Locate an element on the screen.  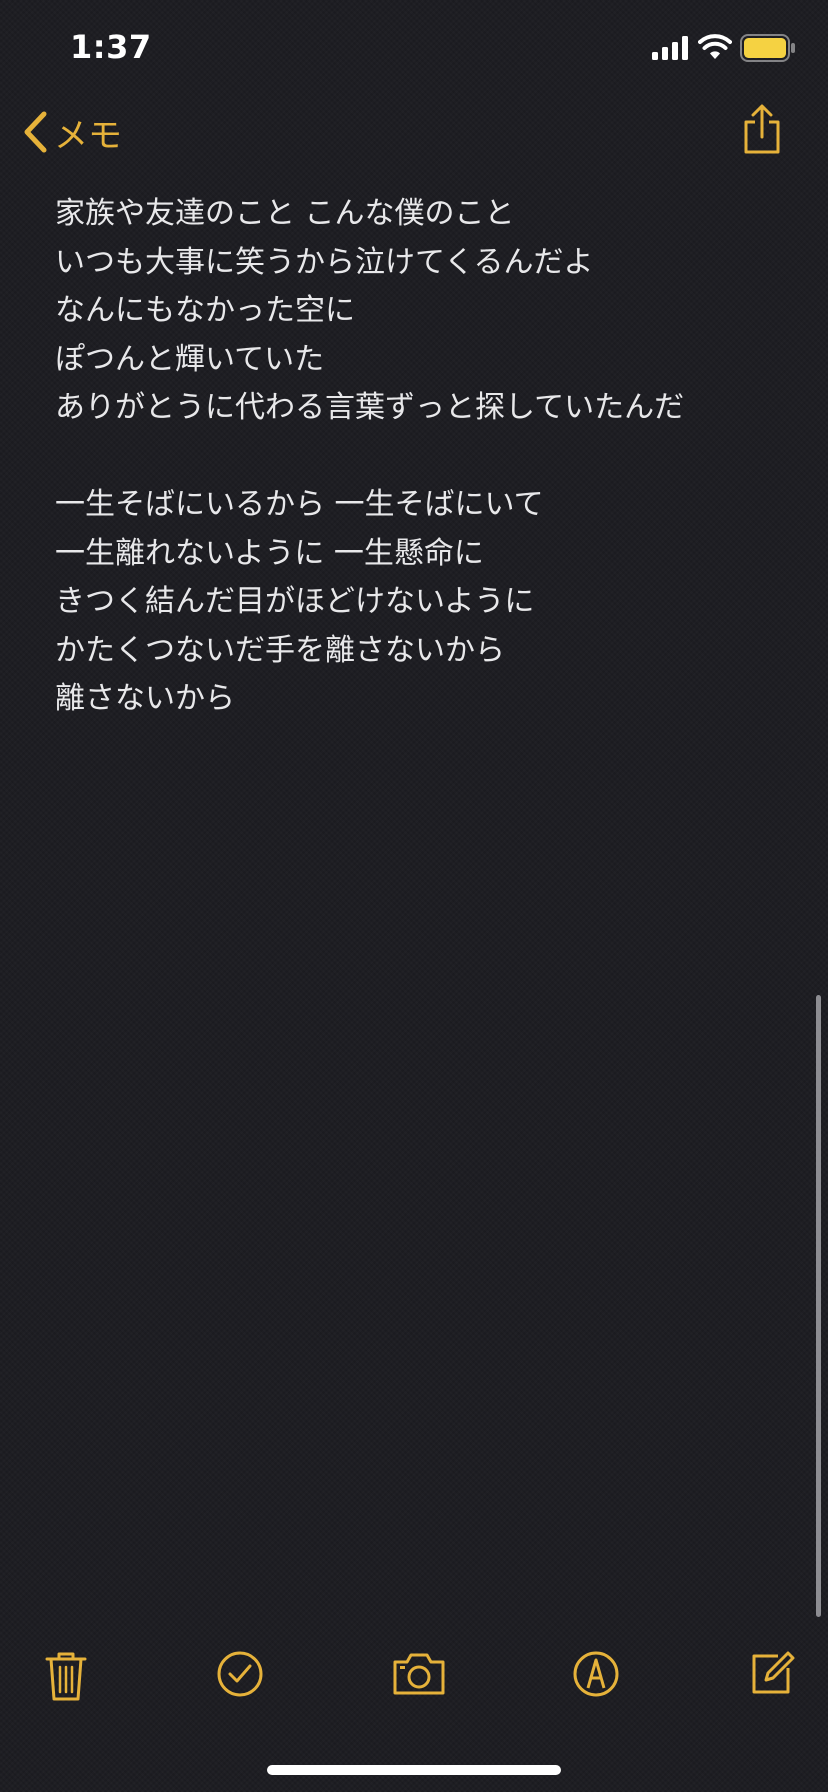
battery-icon is located at coordinates (767, 48).